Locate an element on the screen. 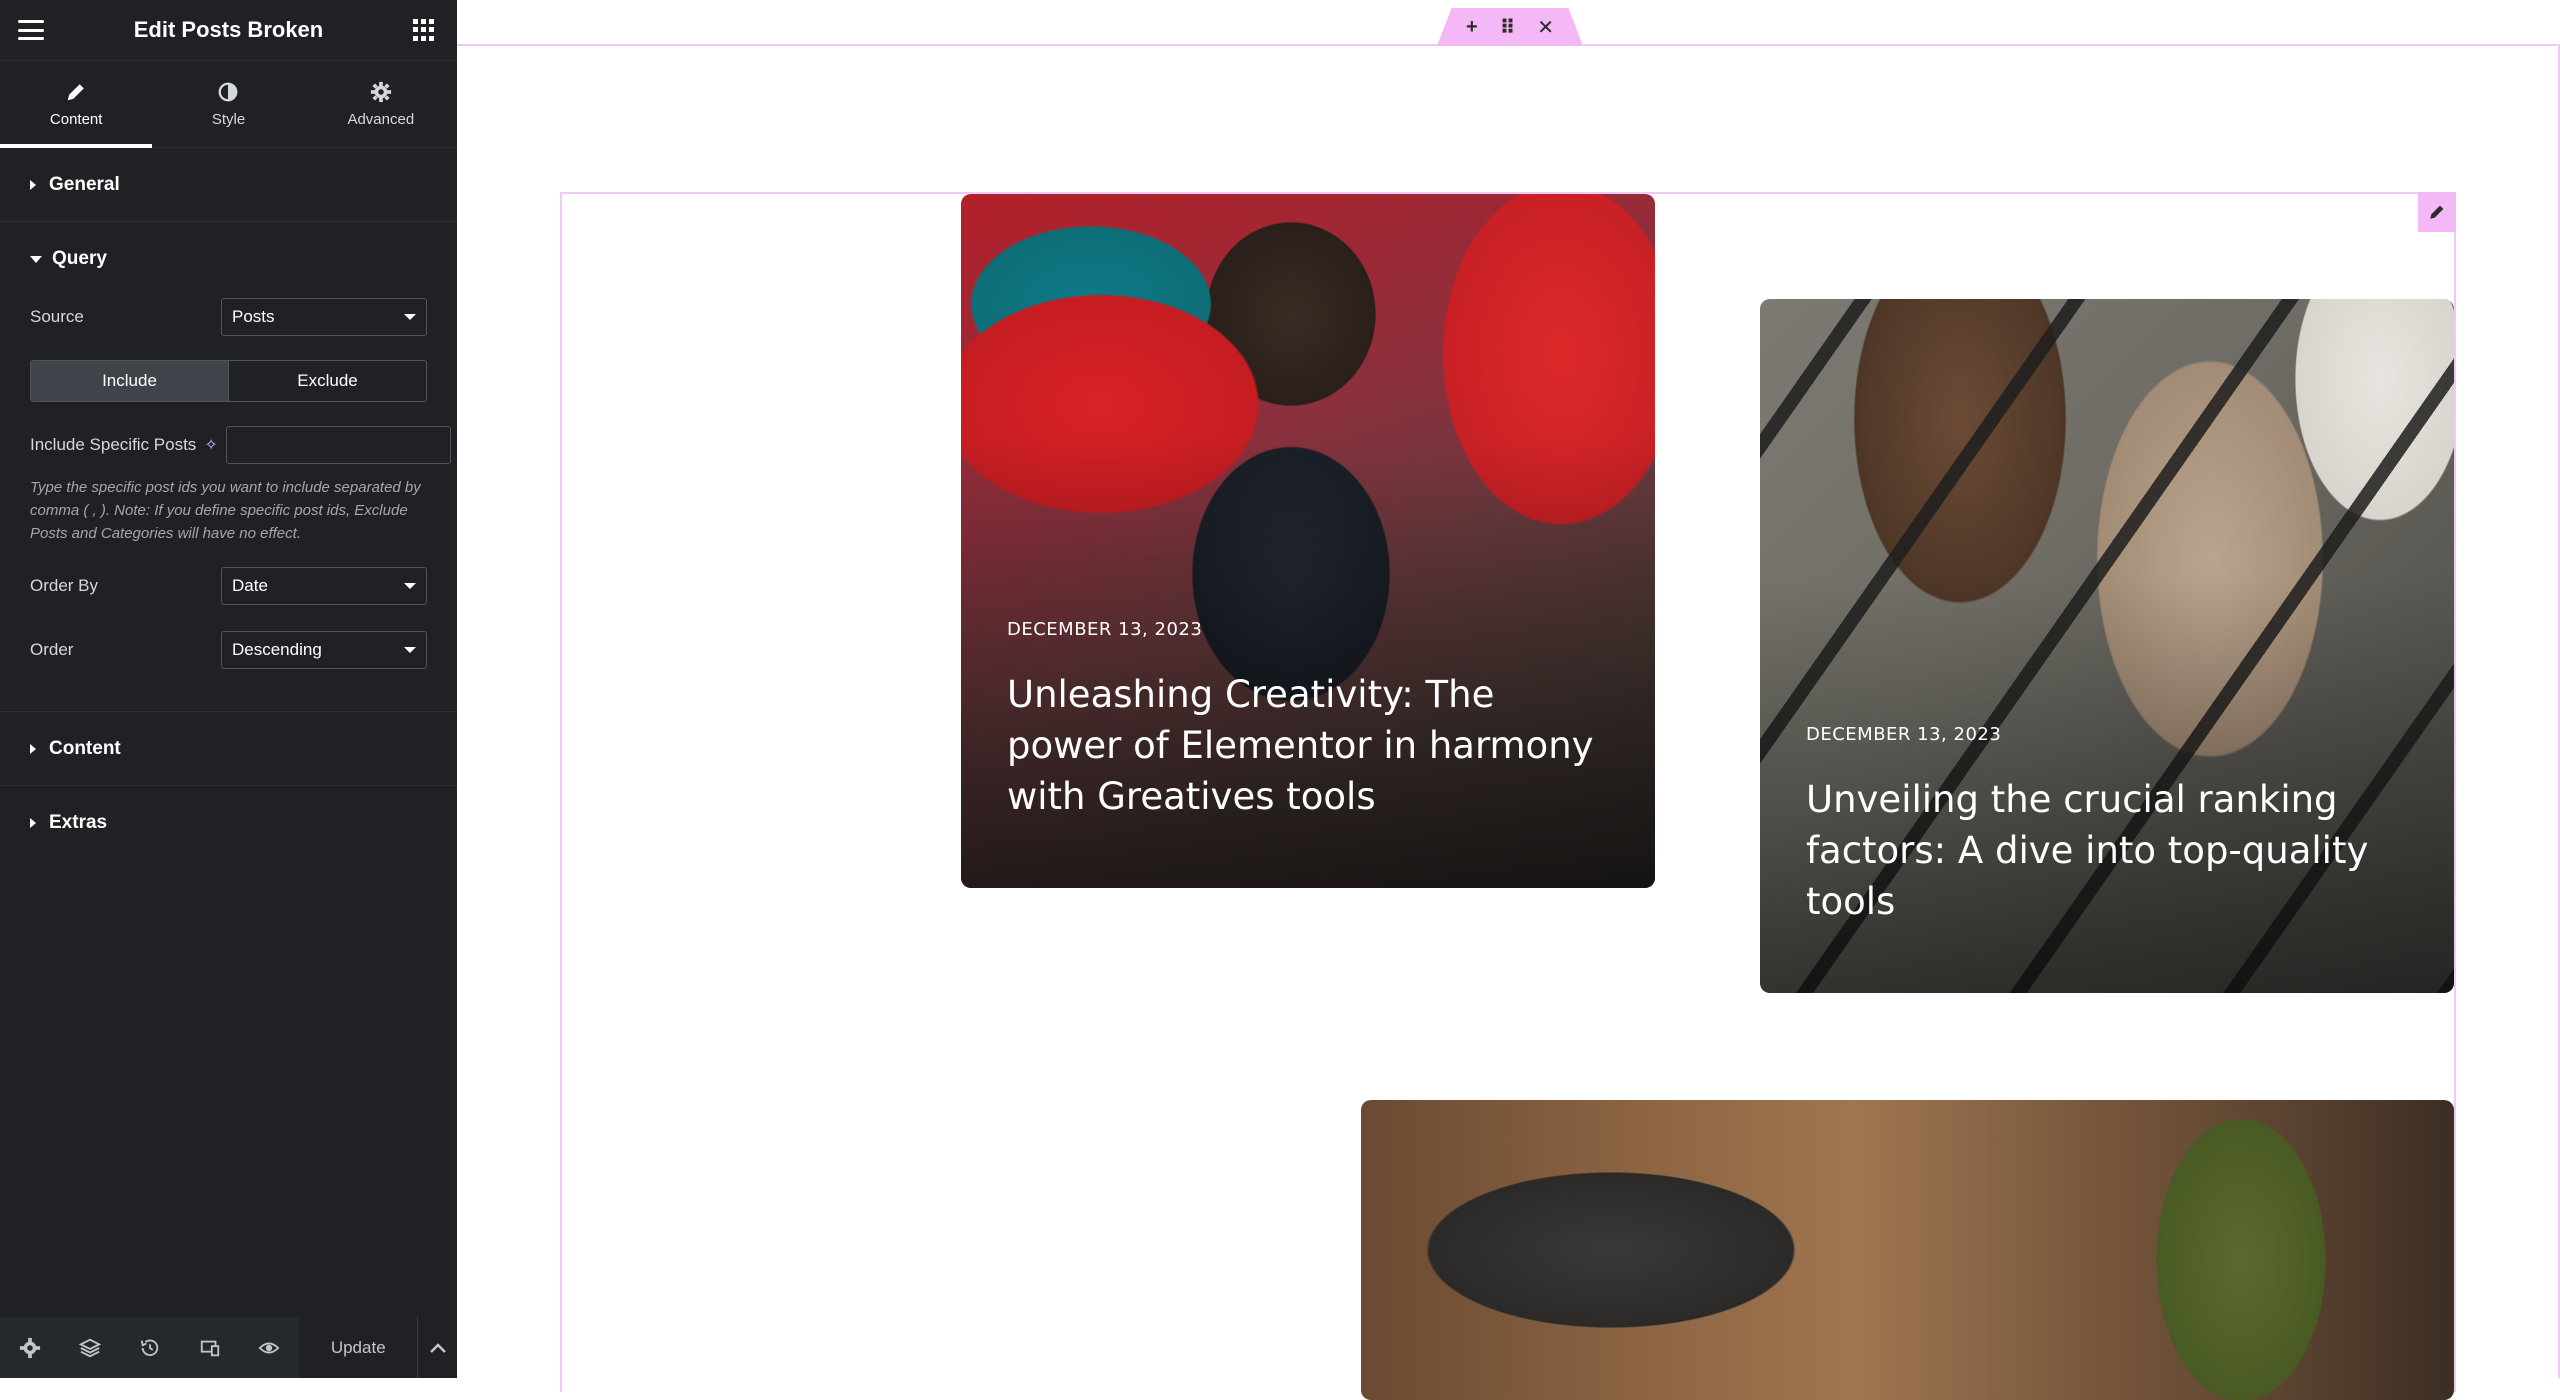 Image resolution: width=2560 pixels, height=1400 pixels. order-row: Order Descending is located at coordinates (228, 650).